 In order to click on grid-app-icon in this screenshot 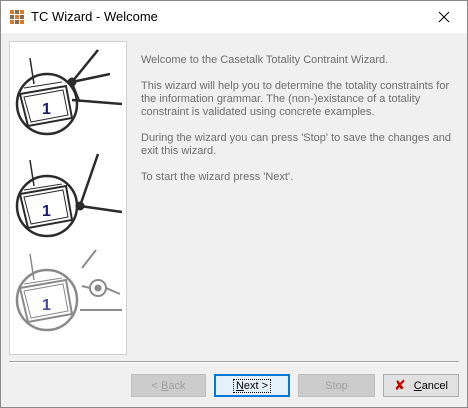, I will do `click(17, 17)`.